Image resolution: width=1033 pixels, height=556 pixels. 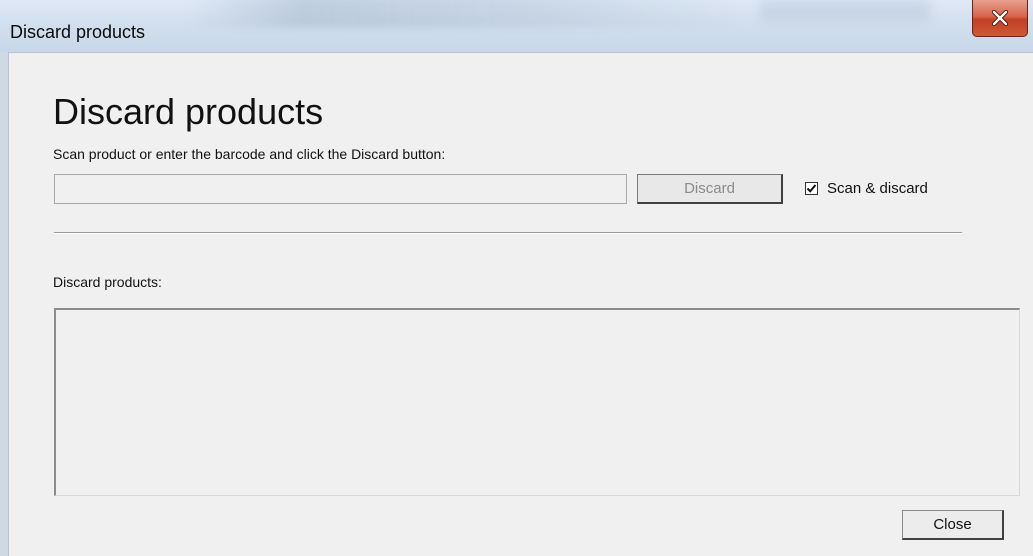 I want to click on page-title: Discard products, so click(x=188, y=111).